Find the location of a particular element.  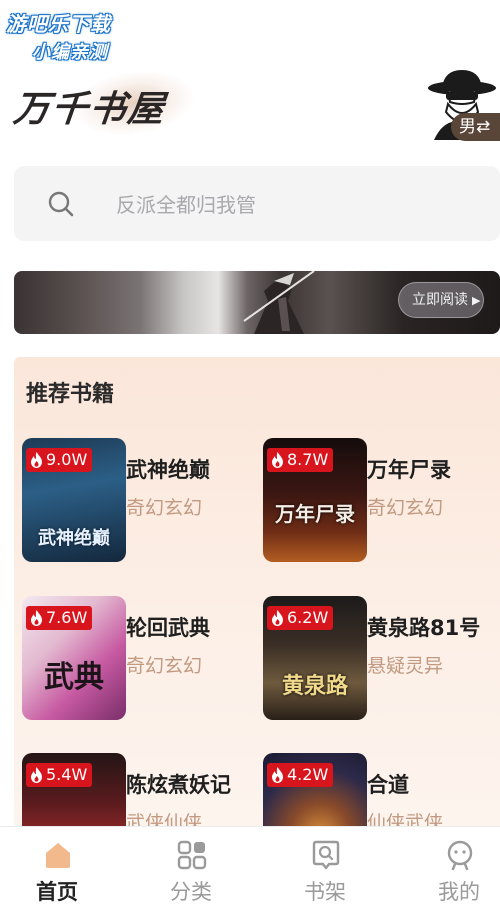

tab-label: 首页 is located at coordinates (57, 892).